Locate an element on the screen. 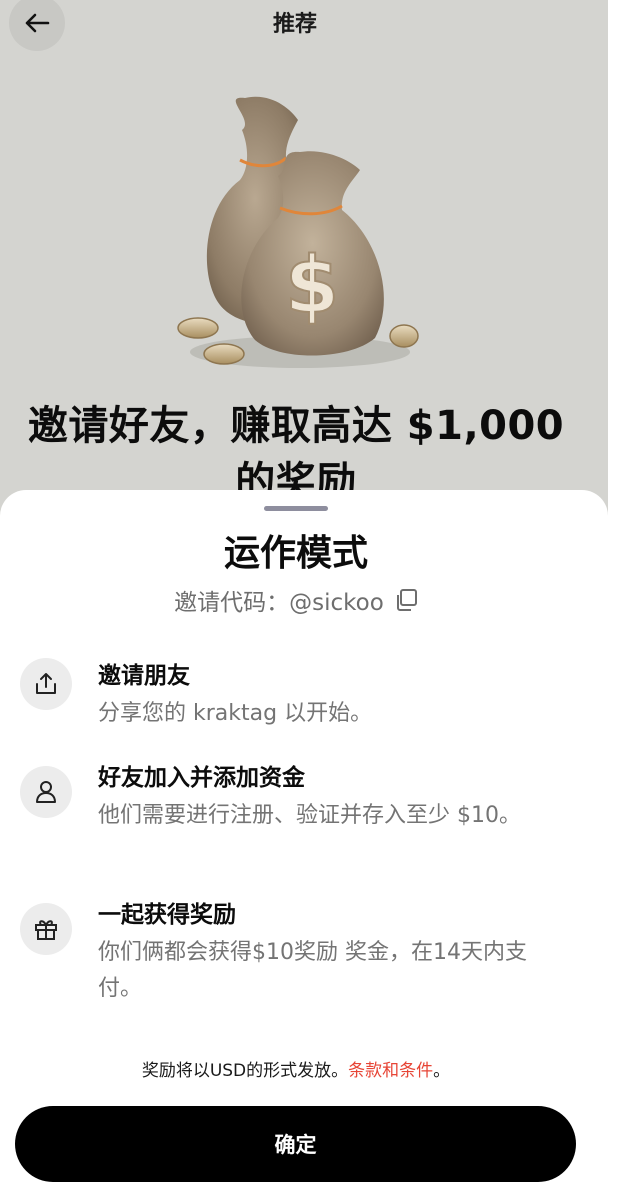 This screenshot has height=1193, width=621. footnote-text: 奖励将以USD的形式发放。 is located at coordinates (245, 1071).